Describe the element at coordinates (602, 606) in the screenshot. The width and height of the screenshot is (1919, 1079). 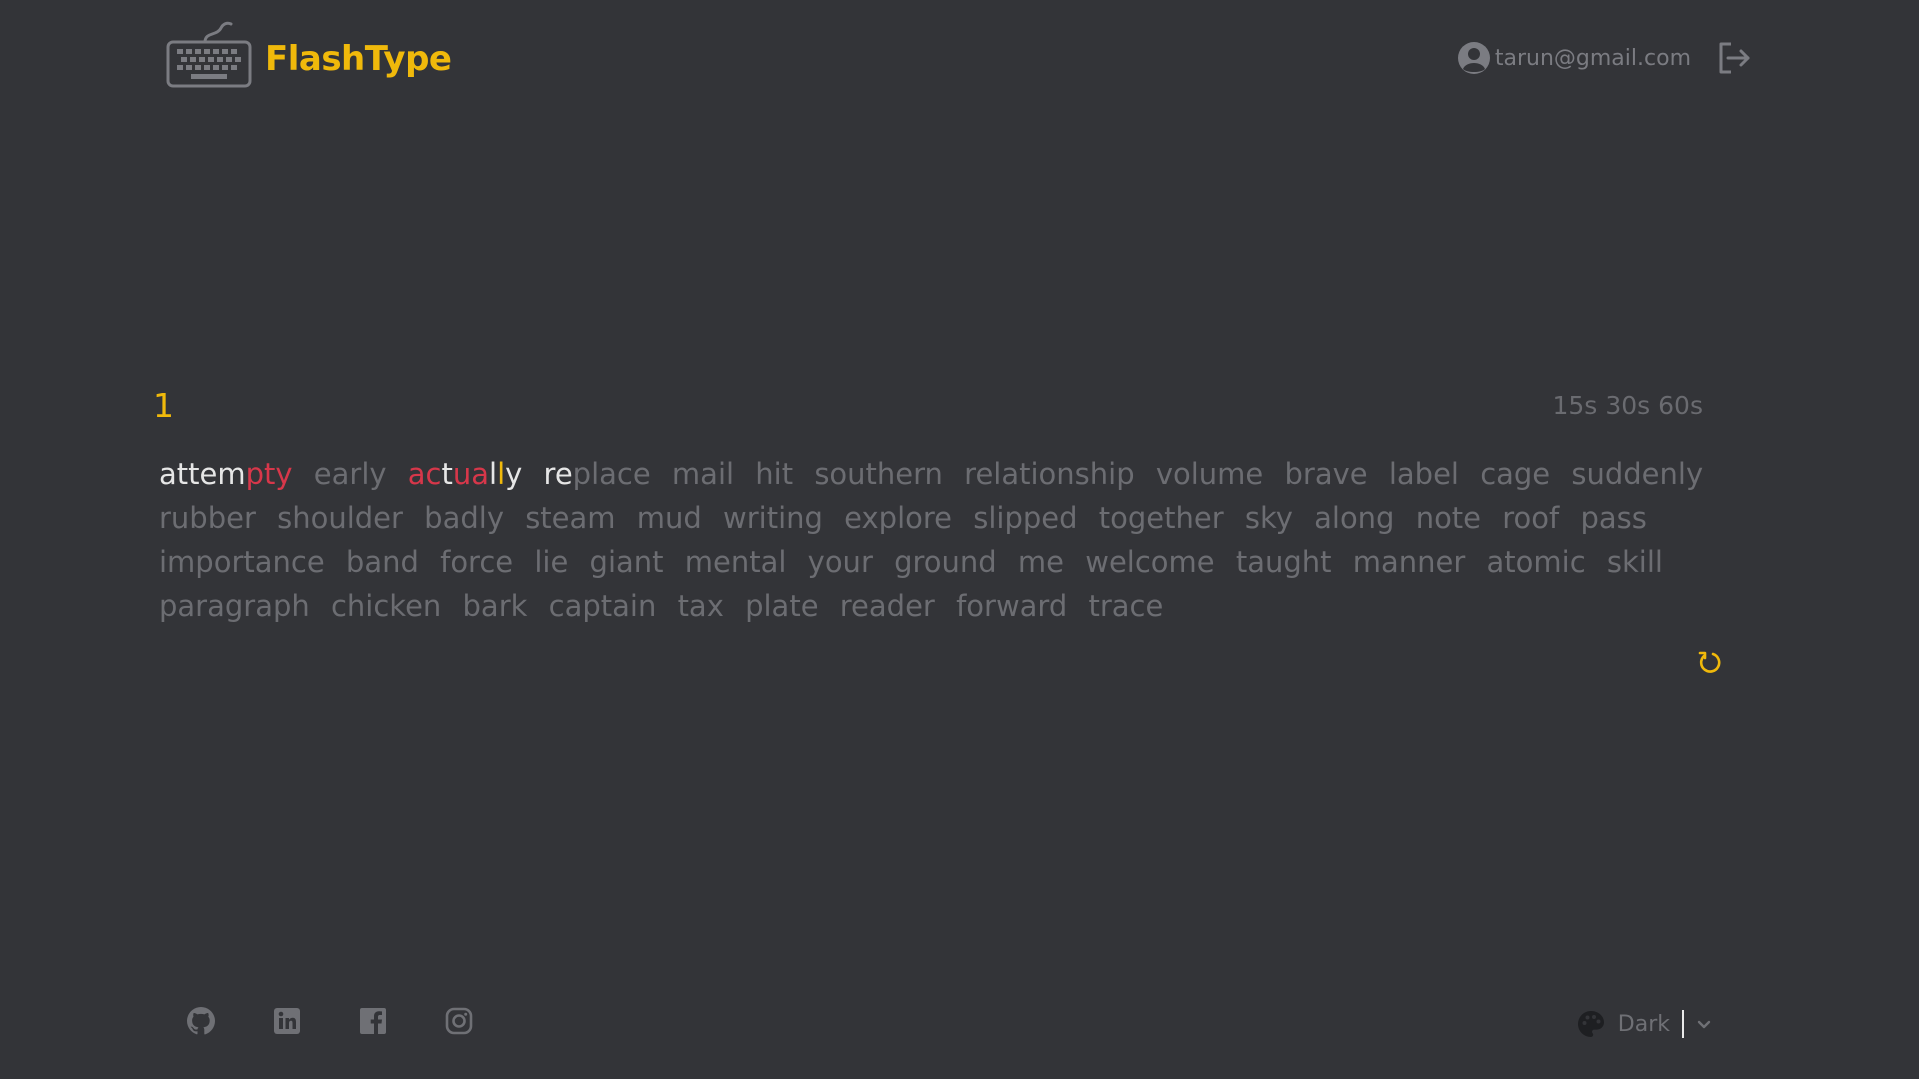
I see `word: captain` at that location.